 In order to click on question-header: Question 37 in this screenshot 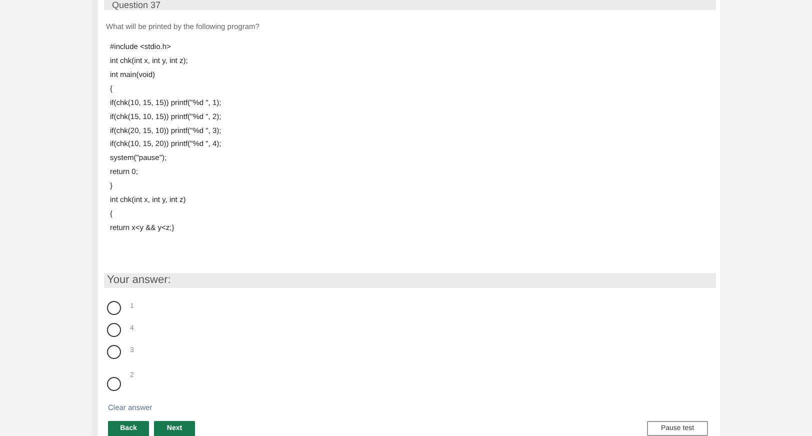, I will do `click(410, 5)`.